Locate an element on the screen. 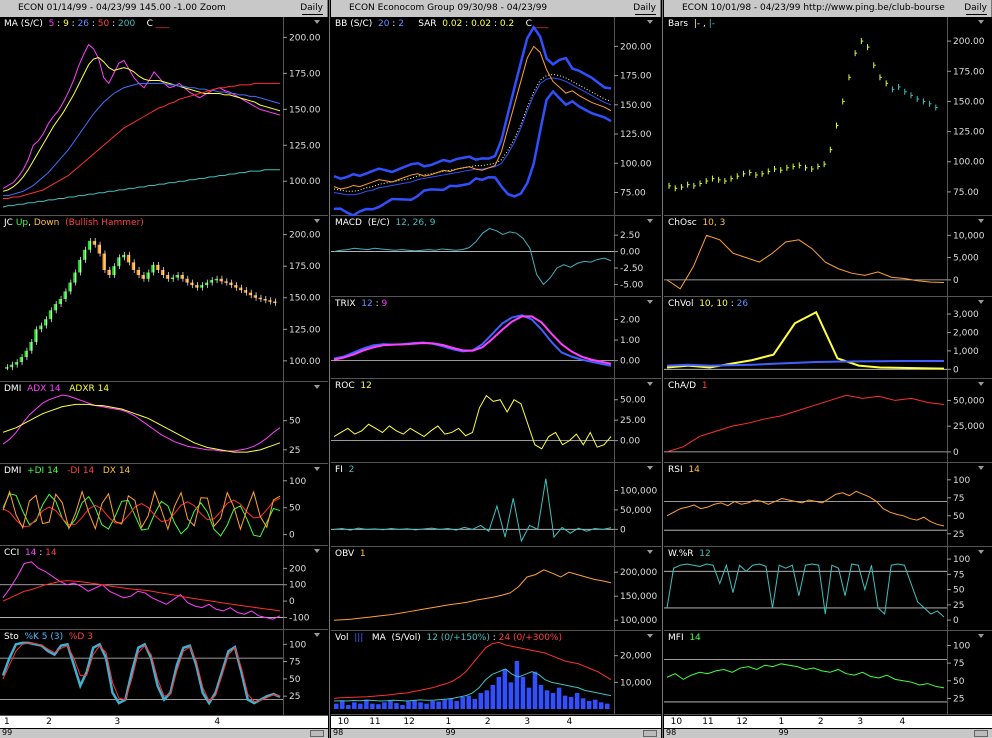  pane-label-segment: 26 is located at coordinates (83, 24).